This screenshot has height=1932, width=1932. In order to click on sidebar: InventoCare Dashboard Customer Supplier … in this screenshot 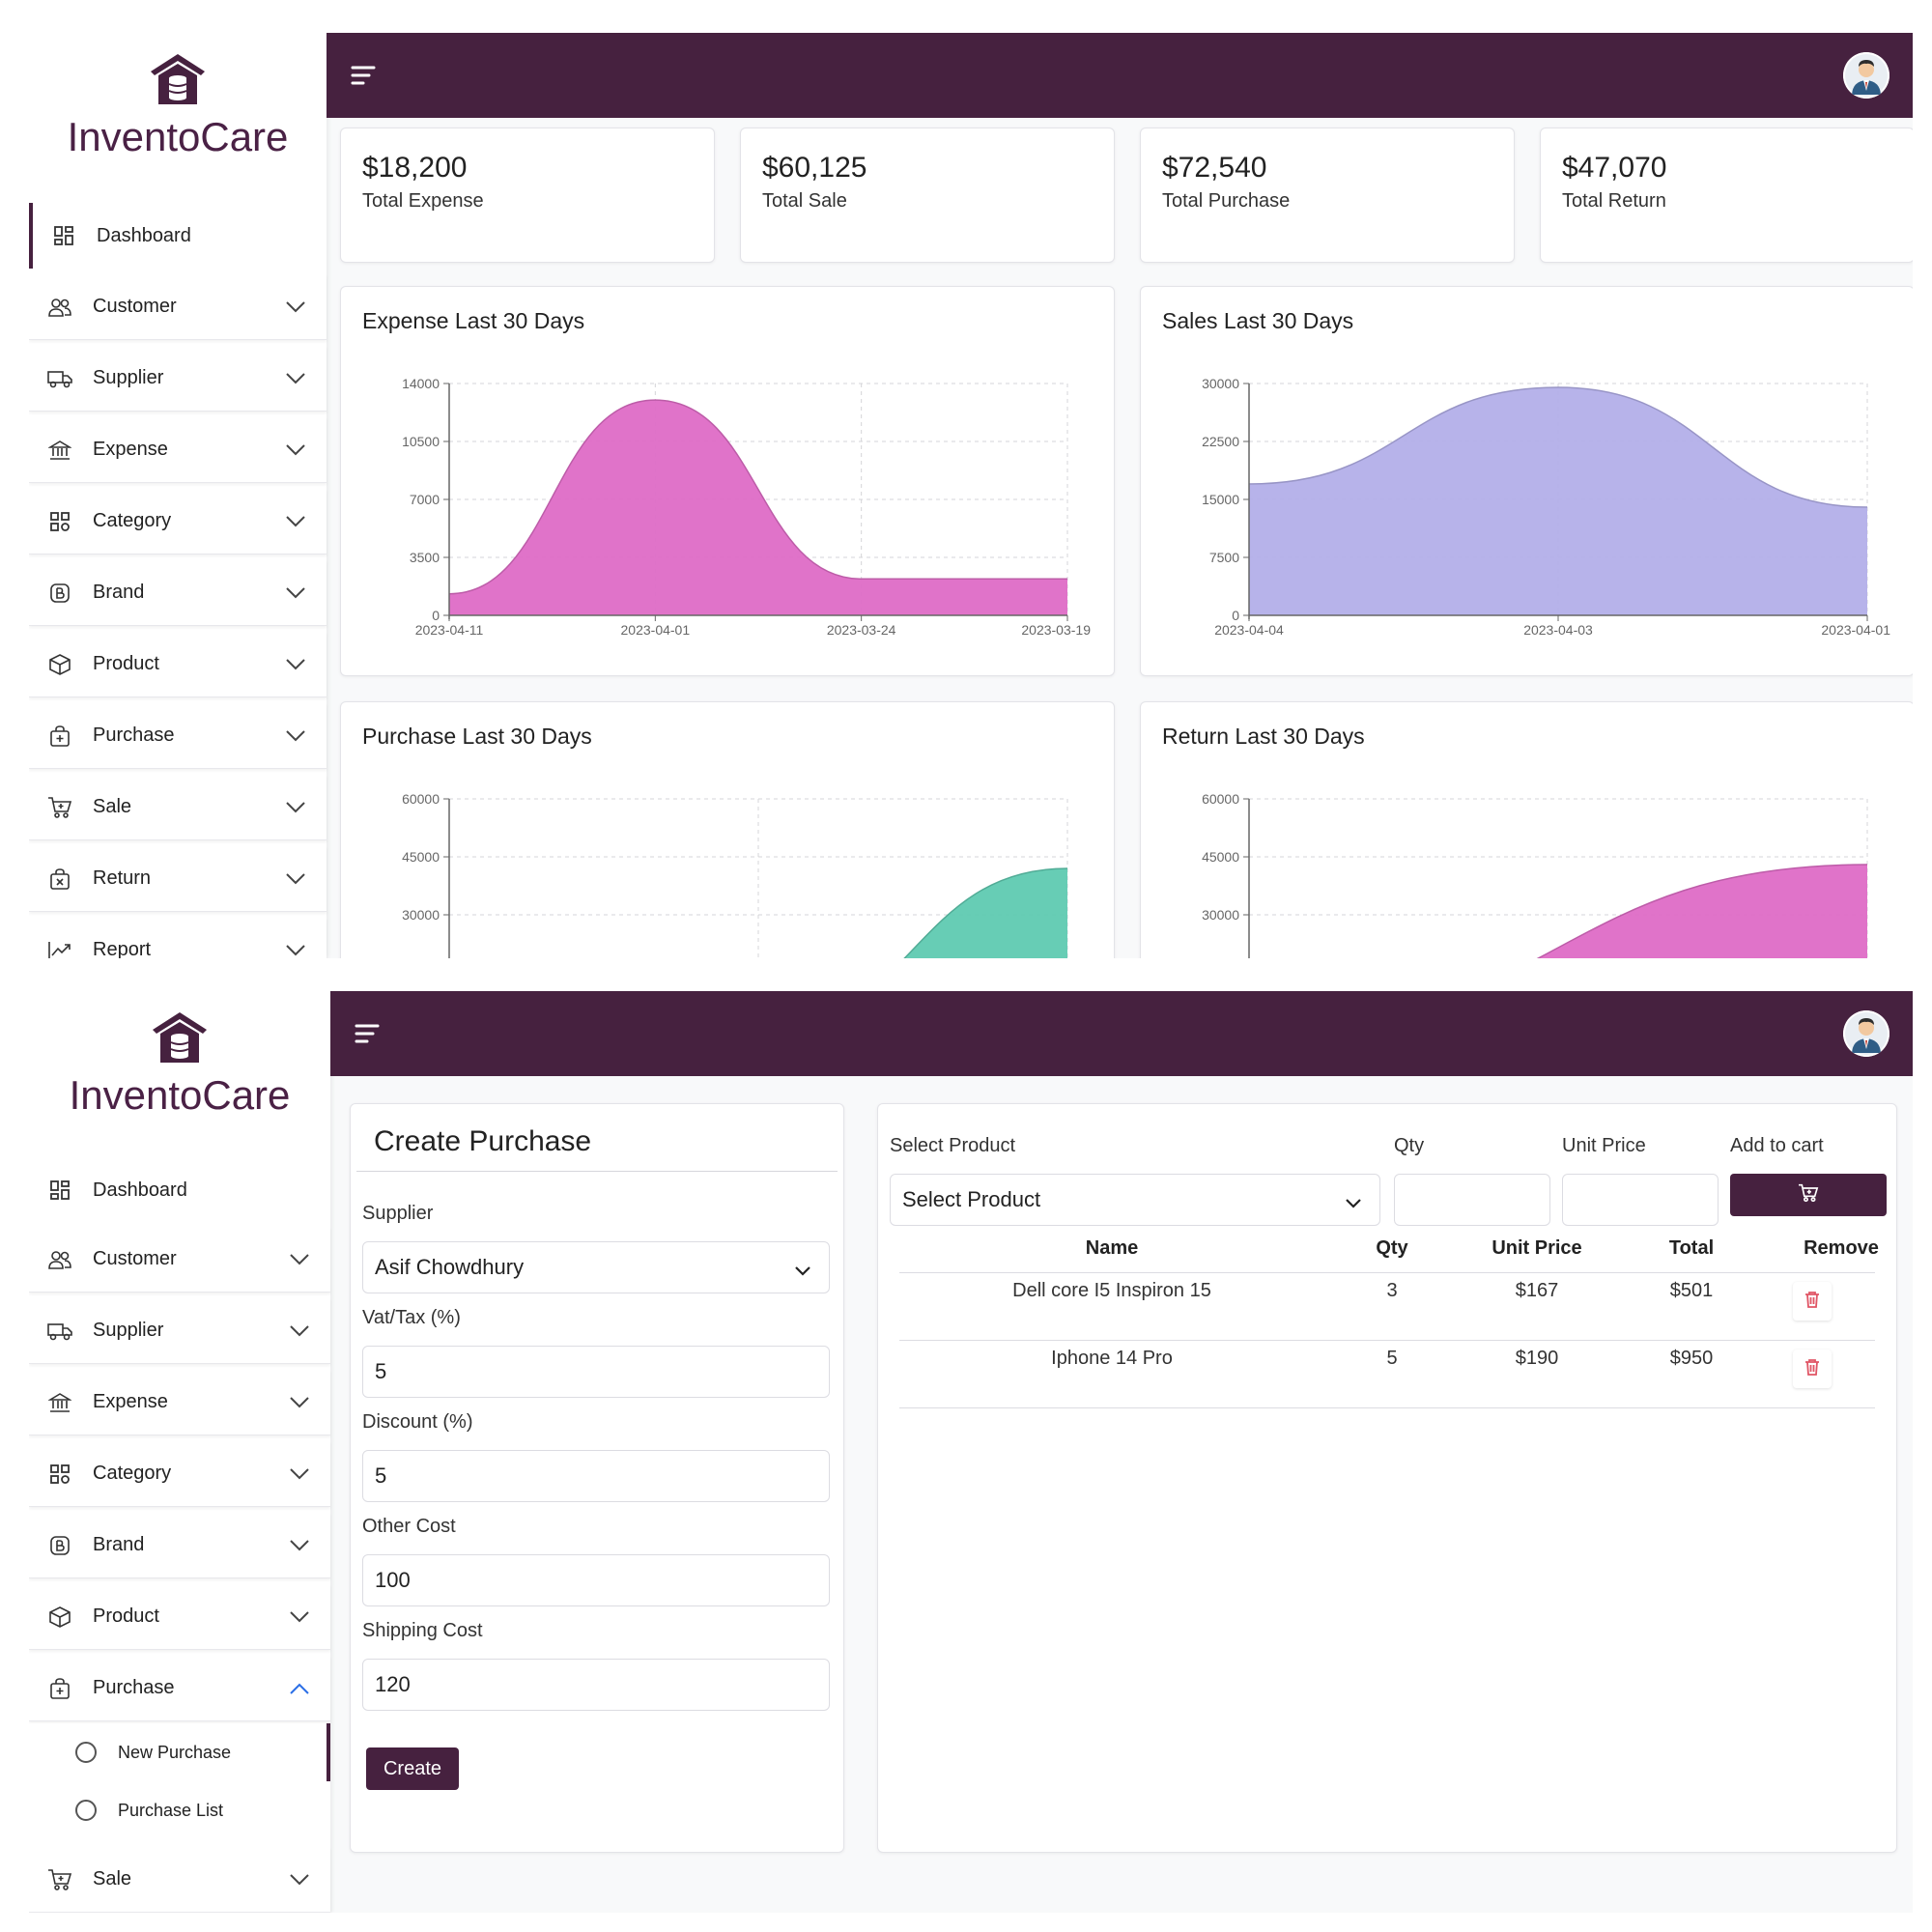, I will do `click(179, 1452)`.